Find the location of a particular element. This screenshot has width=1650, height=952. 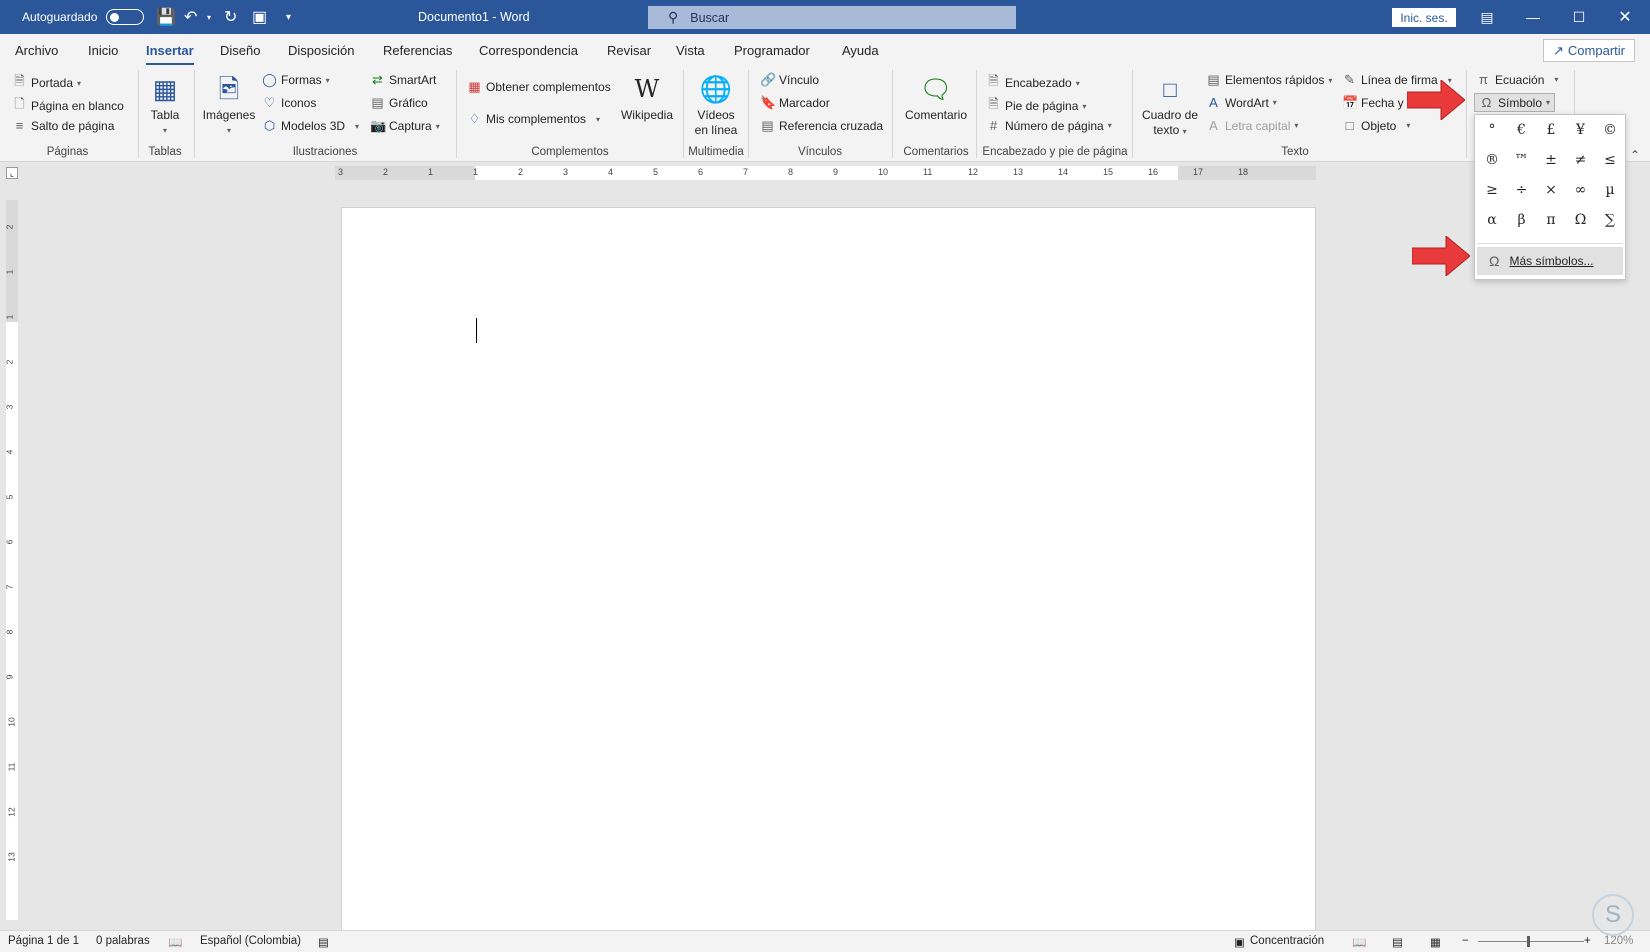

share-button: ↗ Compartir is located at coordinates (1589, 50).